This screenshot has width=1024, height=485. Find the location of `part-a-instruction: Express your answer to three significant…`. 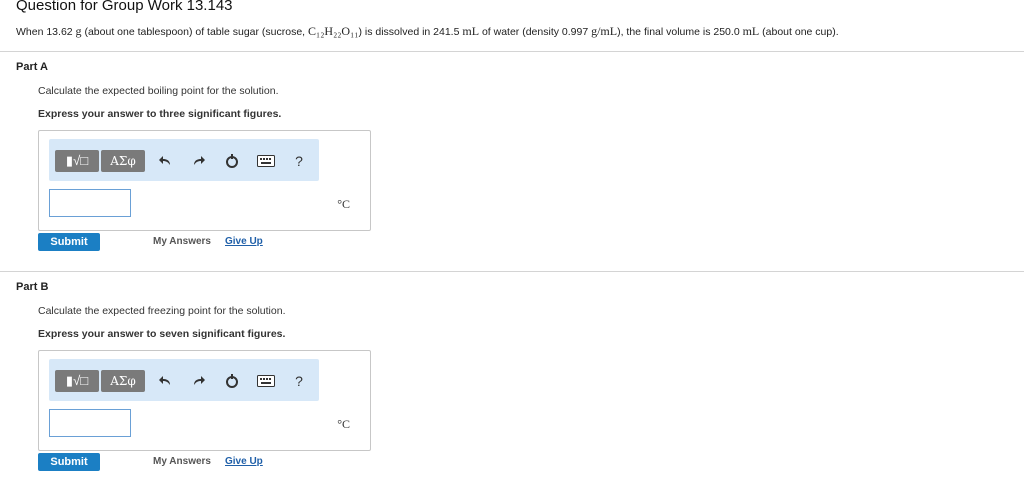

part-a-instruction: Express your answer to three significant… is located at coordinates (160, 114).